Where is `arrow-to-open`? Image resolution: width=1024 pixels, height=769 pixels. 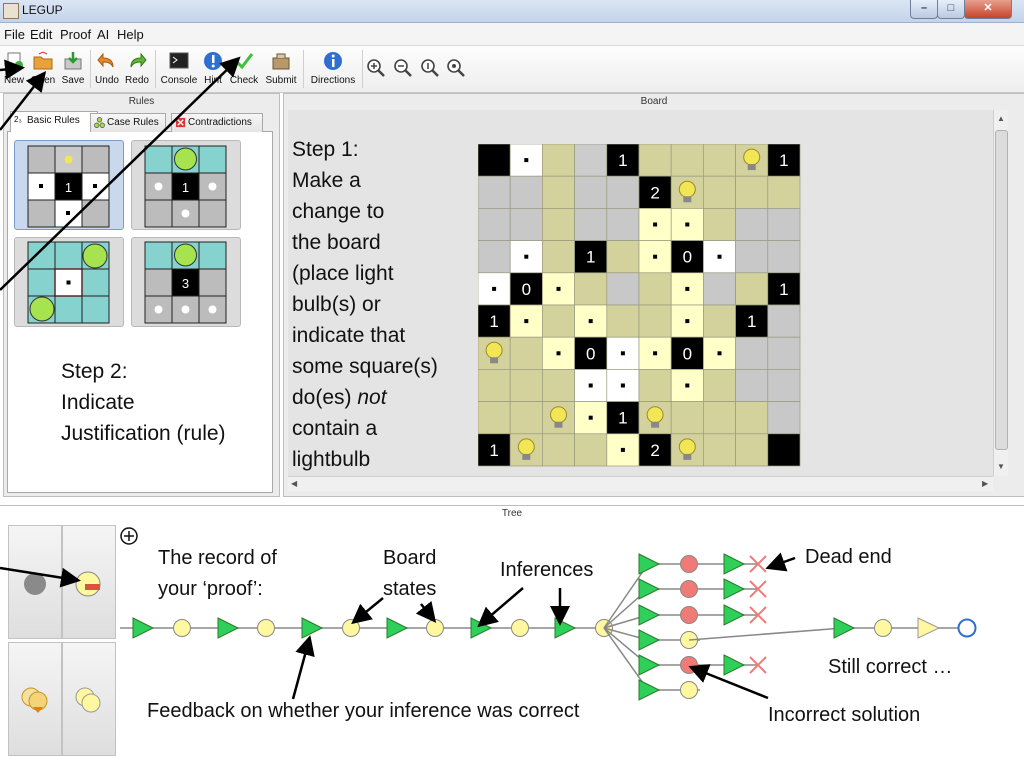
arrow-to-open is located at coordinates (23, 101).